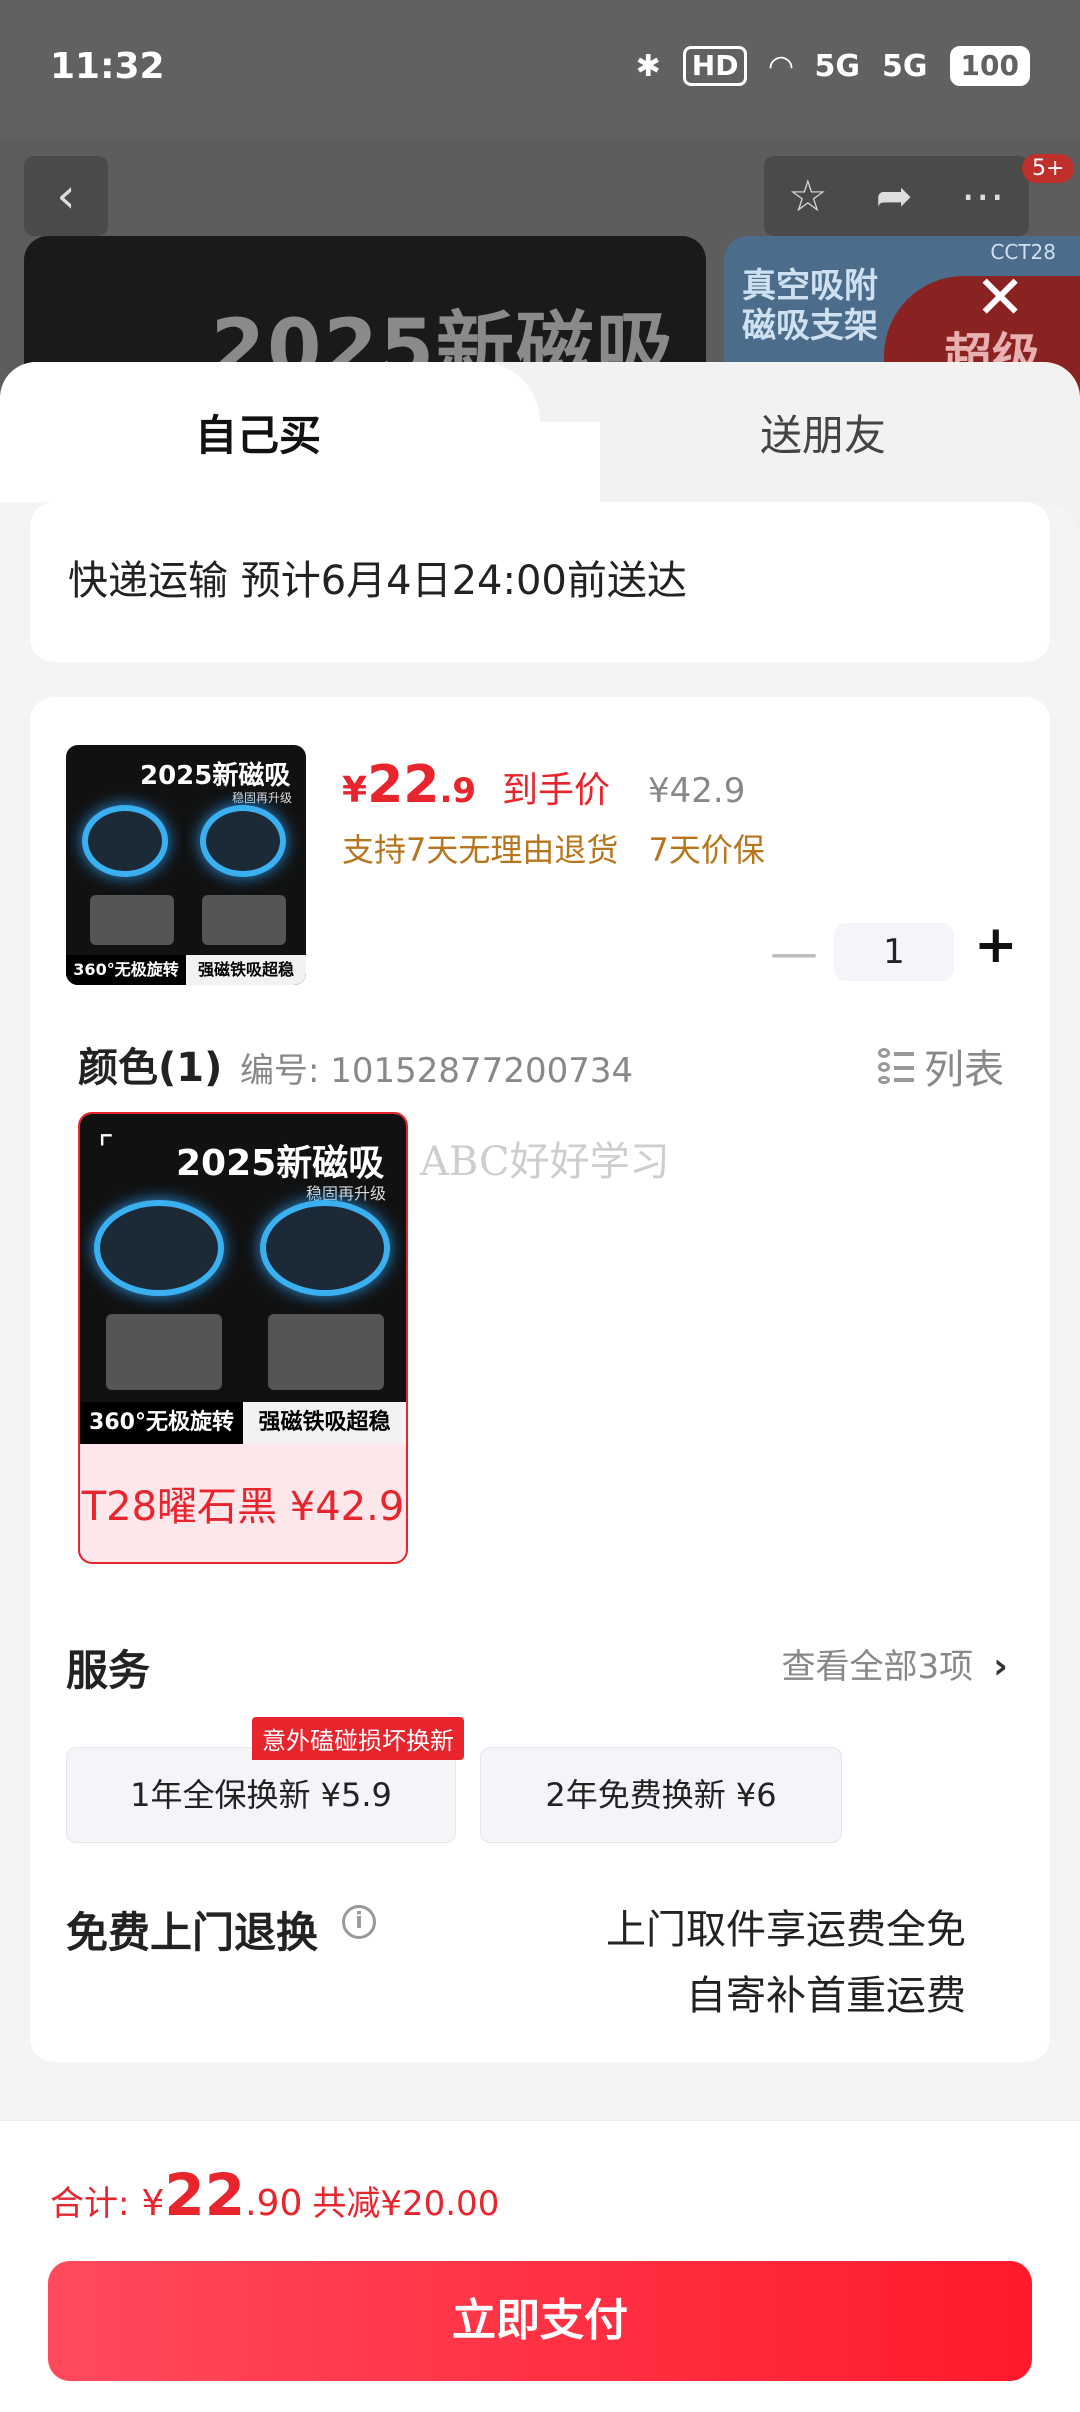 Image resolution: width=1080 pixels, height=2412 pixels. Describe the element at coordinates (243, 1279) in the screenshot. I see `variant-image: ⌜ 2025新磁吸 稳固再升级 360°无极旋转 强磁铁吸超稳` at that location.